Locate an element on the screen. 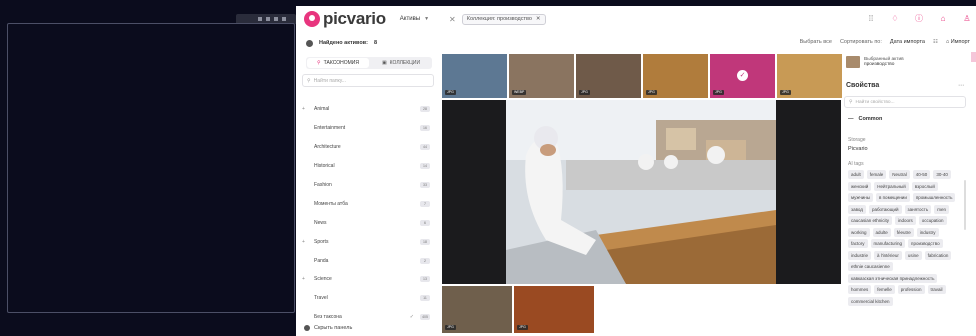  tab-collections: ▣ КОЛЛЕКЦИИ is located at coordinates (401, 63).